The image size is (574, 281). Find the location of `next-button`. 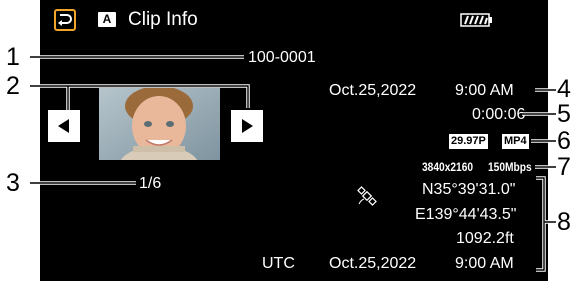

next-button is located at coordinates (247, 126).